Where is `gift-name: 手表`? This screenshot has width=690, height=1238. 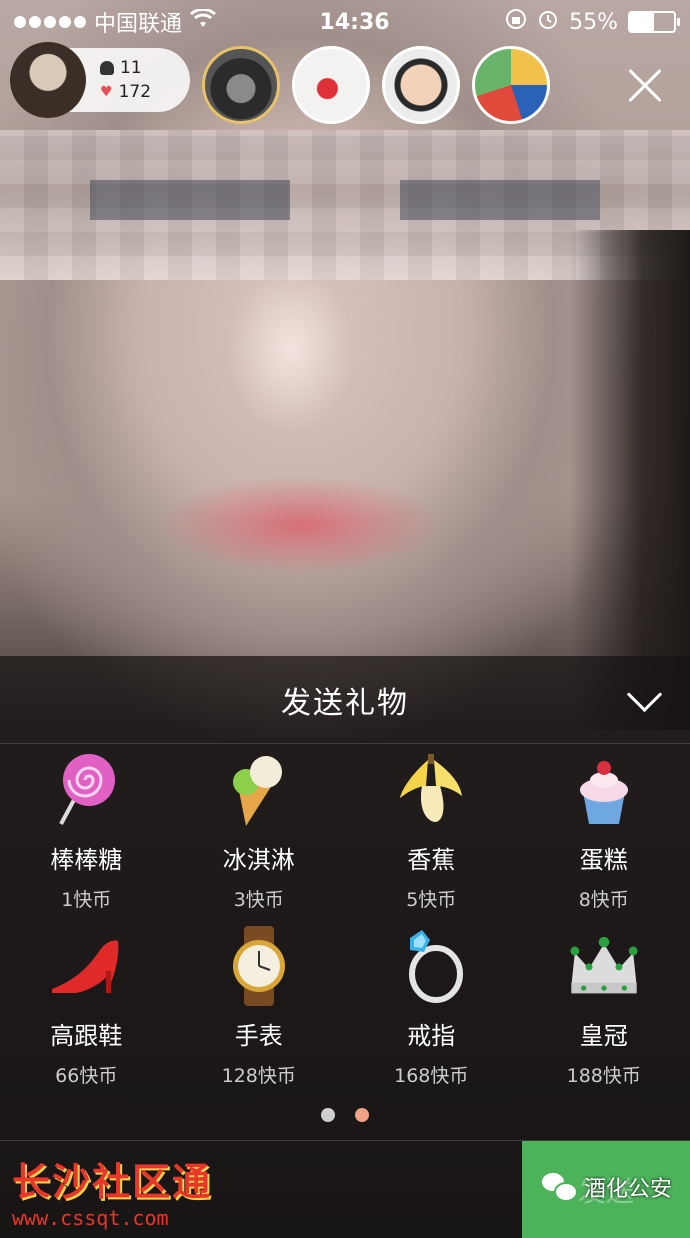
gift-name: 手表 is located at coordinates (258, 1036).